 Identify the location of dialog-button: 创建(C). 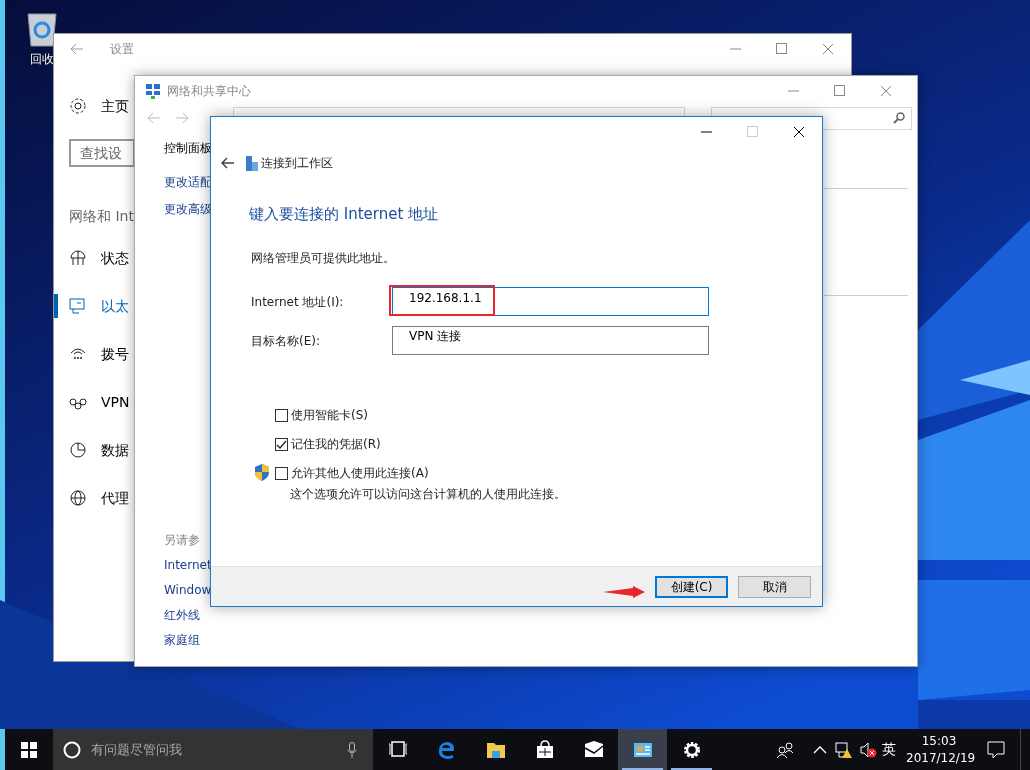
(691, 586).